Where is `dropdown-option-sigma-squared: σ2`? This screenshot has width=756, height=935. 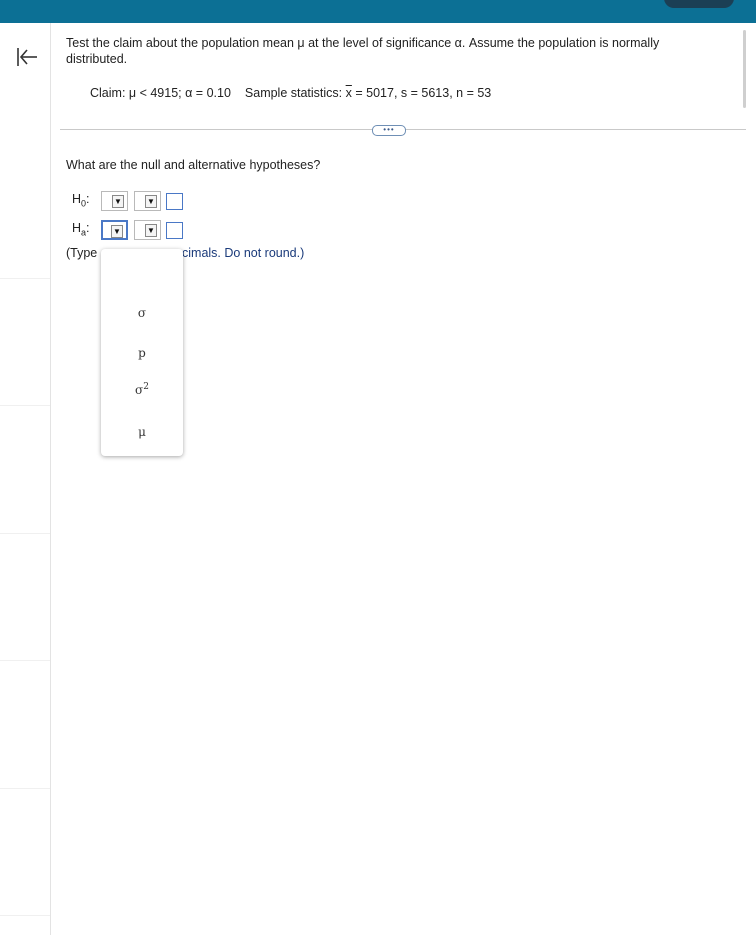 dropdown-option-sigma-squared: σ2 is located at coordinates (142, 389).